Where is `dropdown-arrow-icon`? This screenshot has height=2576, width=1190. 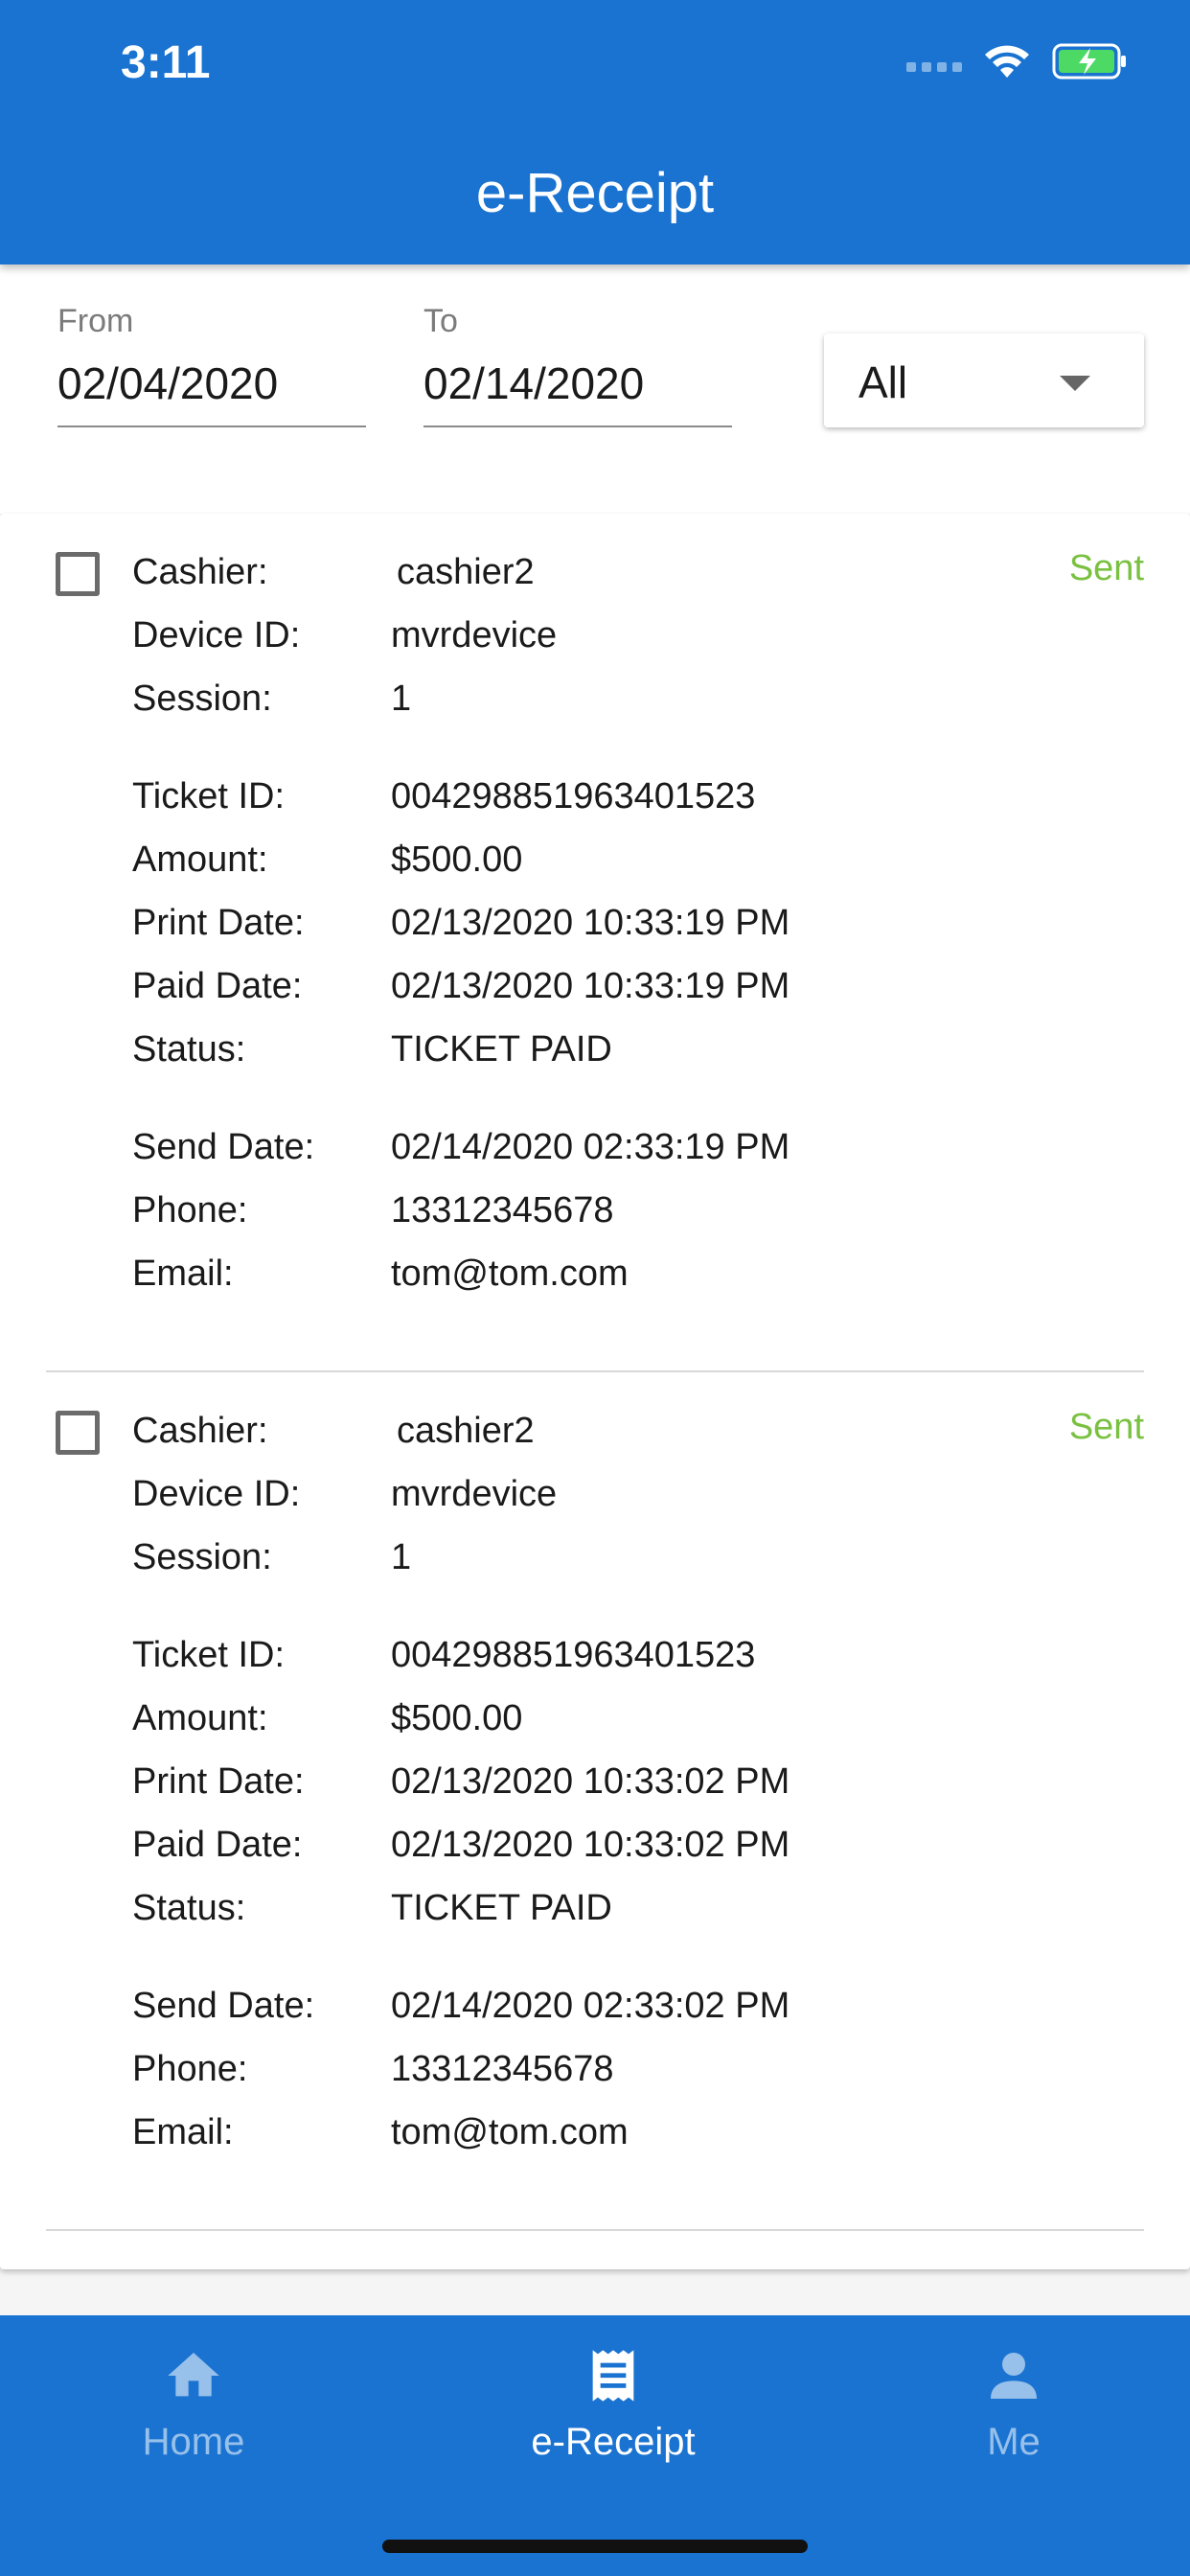
dropdown-arrow-icon is located at coordinates (1075, 383).